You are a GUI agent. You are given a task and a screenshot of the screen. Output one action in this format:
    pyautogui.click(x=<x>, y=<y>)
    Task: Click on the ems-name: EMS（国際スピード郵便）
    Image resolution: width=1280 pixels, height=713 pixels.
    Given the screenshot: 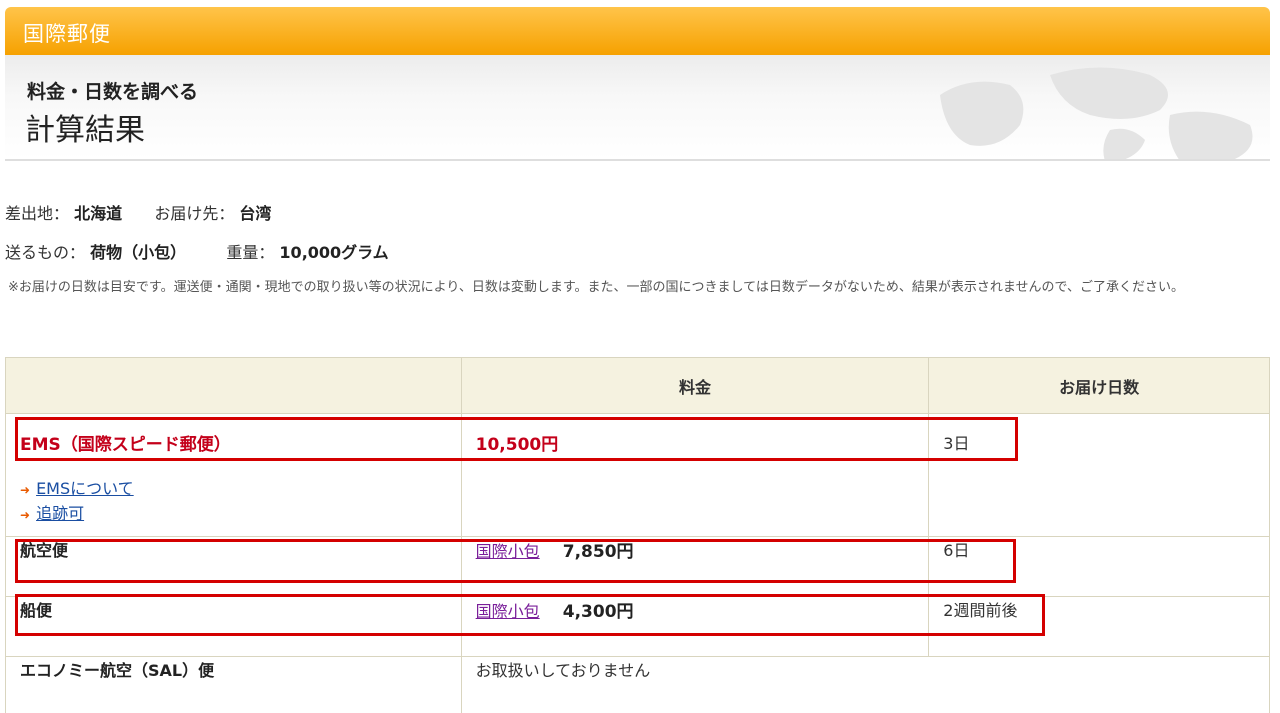 What is the action you would take?
    pyautogui.click(x=125, y=445)
    